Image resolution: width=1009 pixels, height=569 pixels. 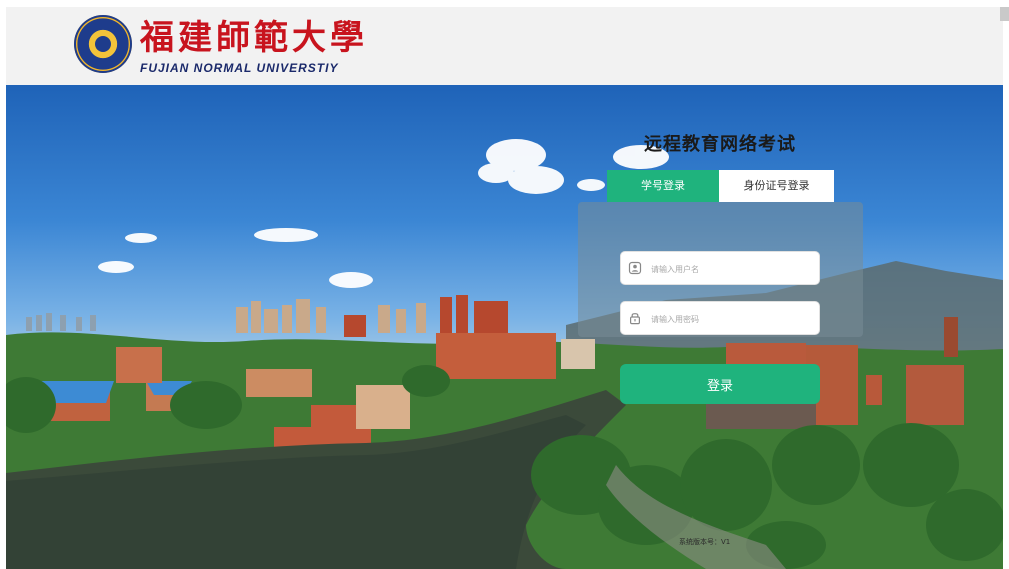 I want to click on exam-title: 远程教育网络考试, so click(x=720, y=144).